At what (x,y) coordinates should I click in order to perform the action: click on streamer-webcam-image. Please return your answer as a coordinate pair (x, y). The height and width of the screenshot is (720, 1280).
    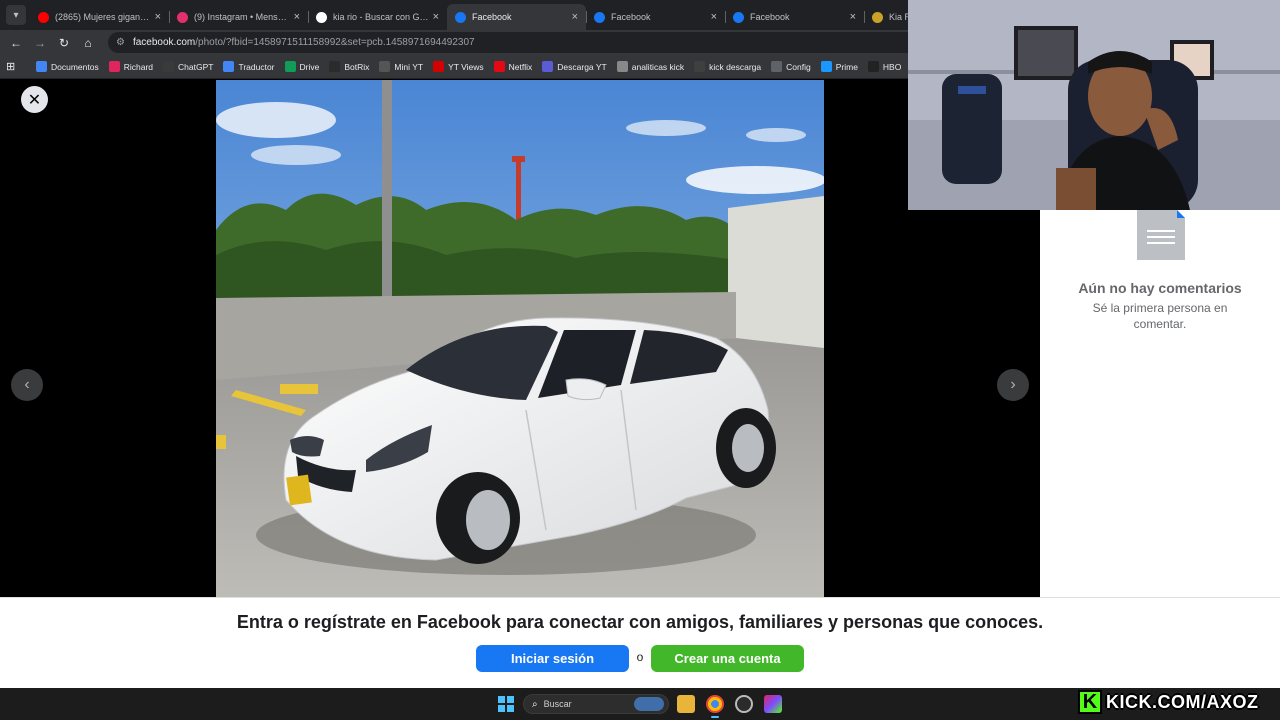
    Looking at the image, I should click on (1094, 105).